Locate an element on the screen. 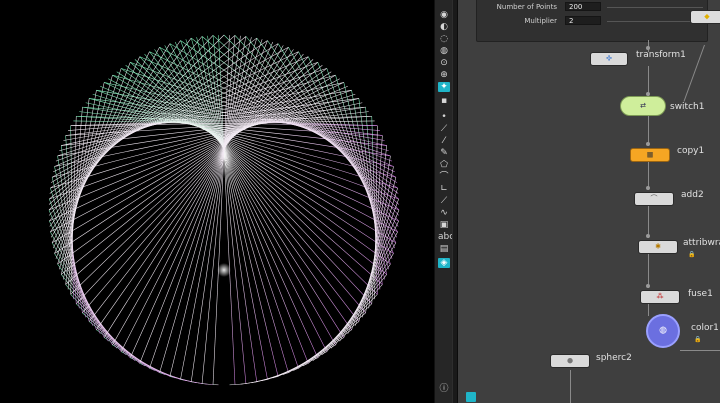 This screenshot has height=403, width=720. lock-icon: ⊕ is located at coordinates (444, 75).